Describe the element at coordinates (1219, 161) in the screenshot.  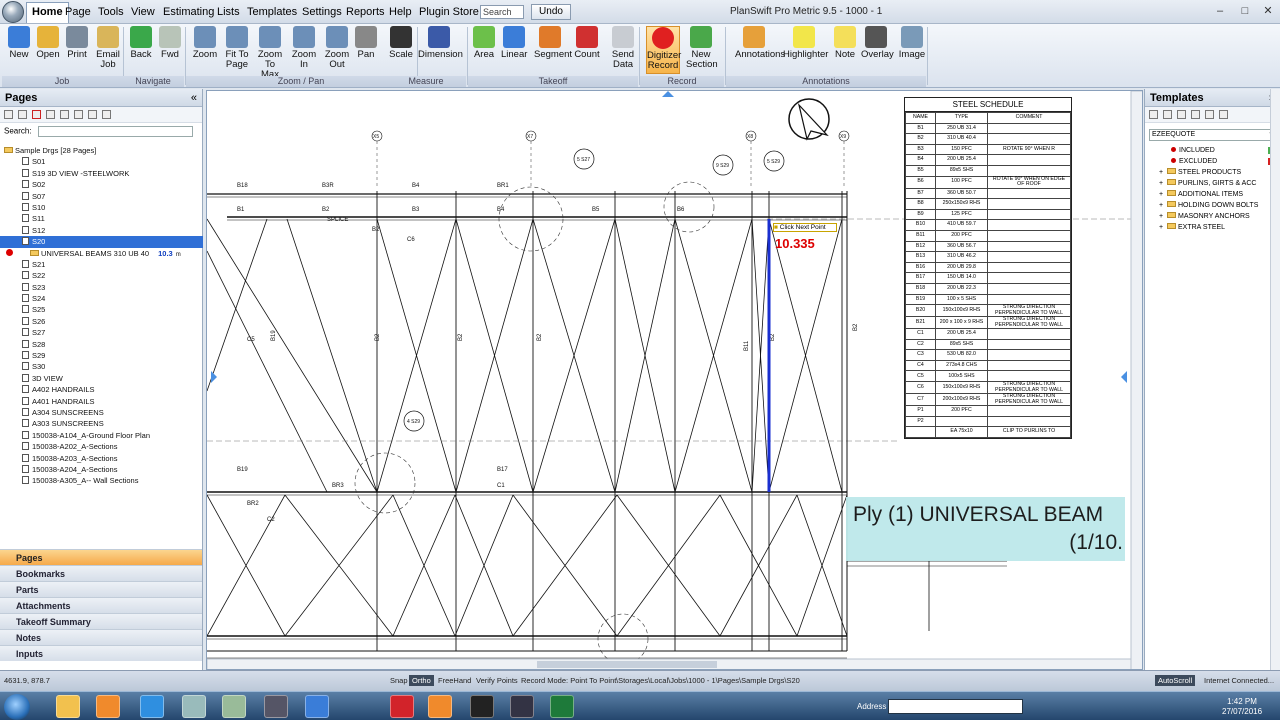
I see `template-item: EXCLUDED` at that location.